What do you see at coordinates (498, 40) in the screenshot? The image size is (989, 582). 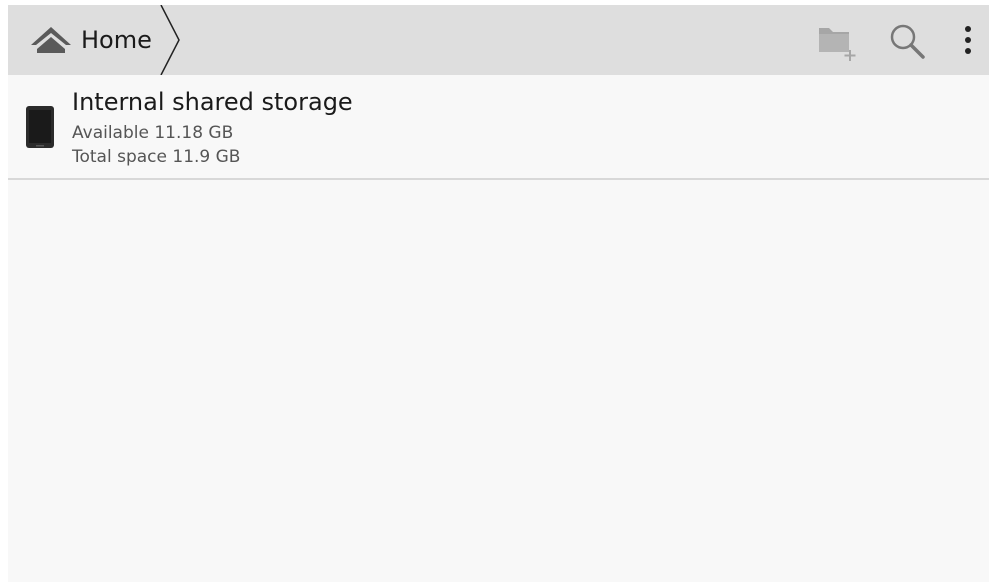 I see `action-bar: Home` at bounding box center [498, 40].